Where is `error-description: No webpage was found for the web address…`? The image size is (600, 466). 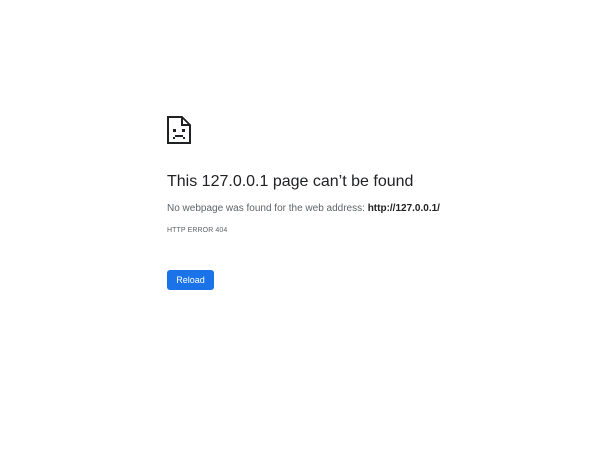
error-description: No webpage was found for the web address… is located at coordinates (367, 209).